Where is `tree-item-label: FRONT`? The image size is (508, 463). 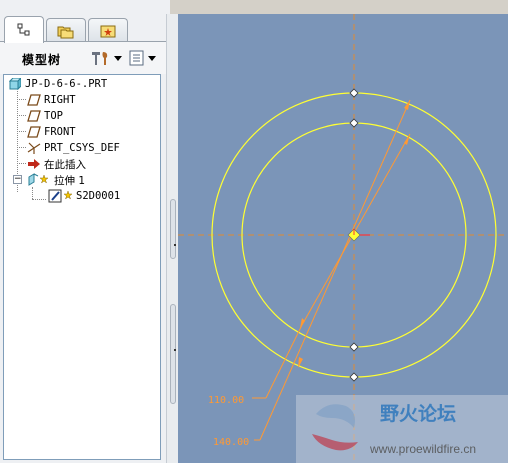
tree-item-label: FRONT is located at coordinates (60, 132).